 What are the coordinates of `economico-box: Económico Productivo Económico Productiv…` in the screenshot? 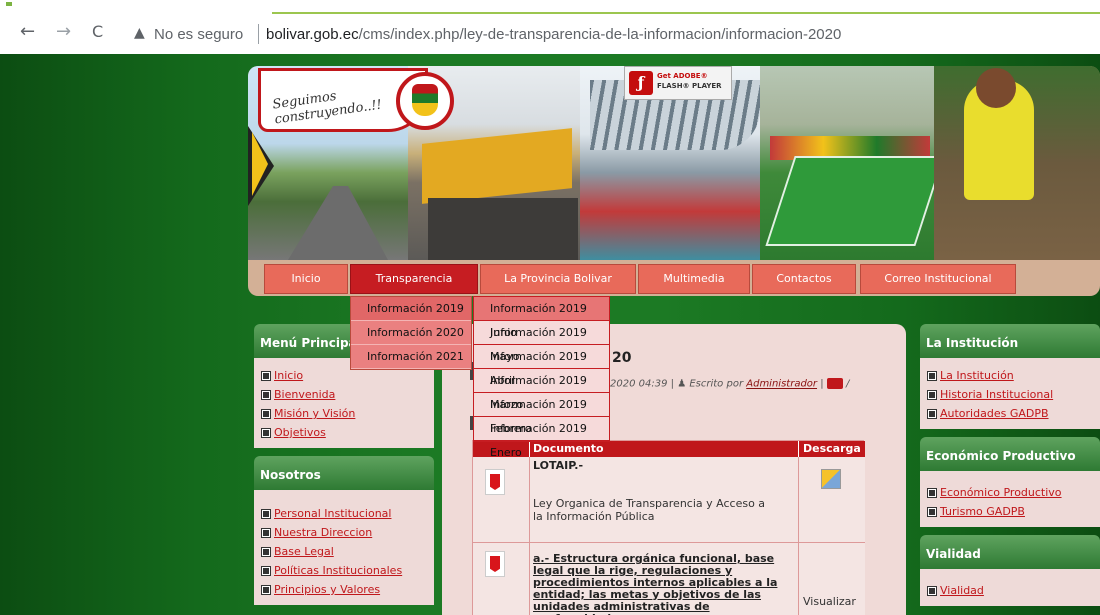 It's located at (1010, 482).